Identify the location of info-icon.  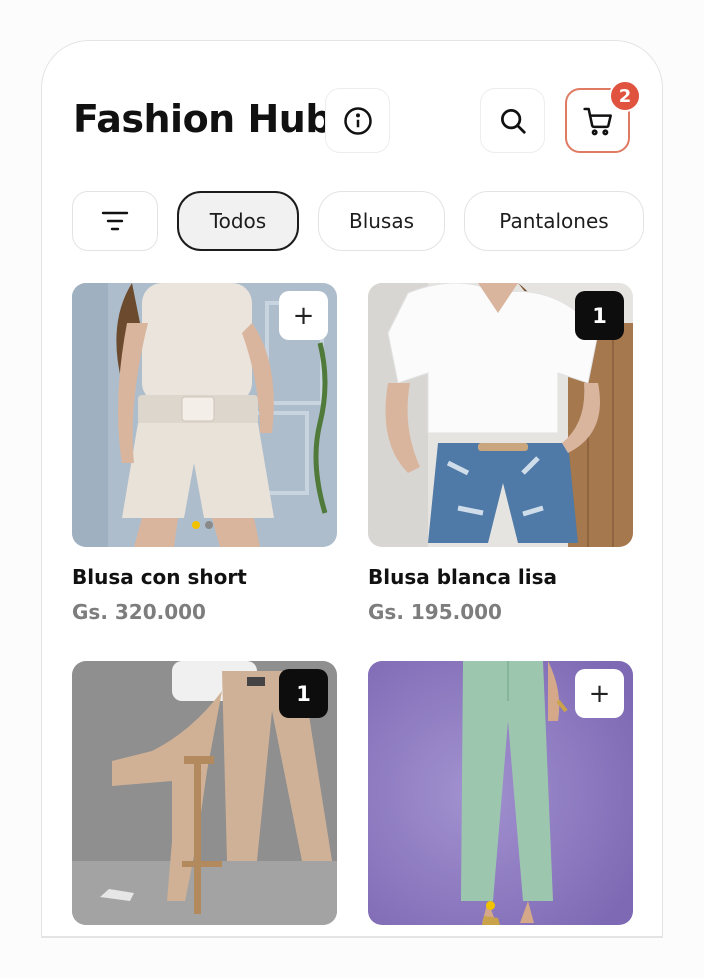
(357, 120).